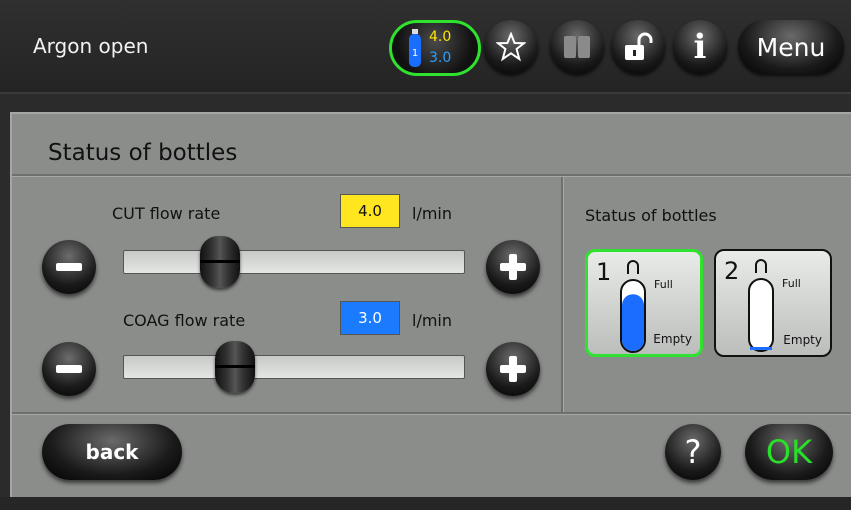 This screenshot has height=510, width=851. I want to click on coag-flow-label: COAG flow rate, so click(184, 320).